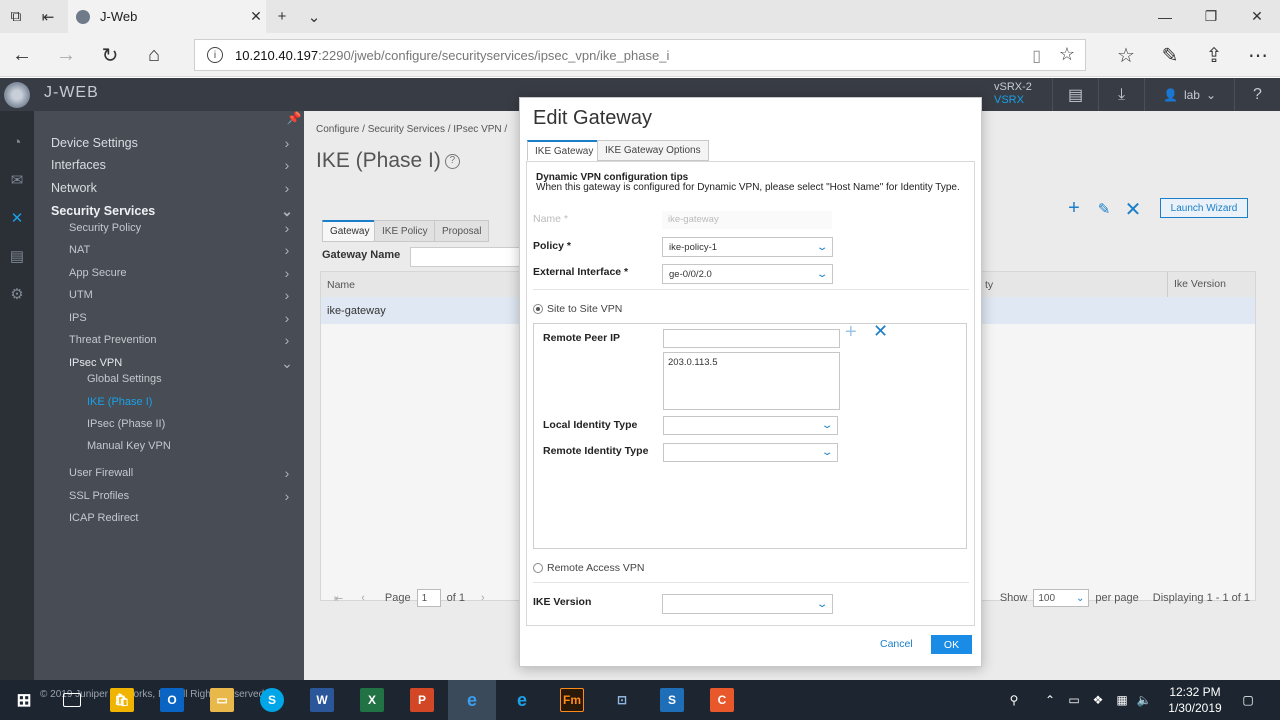  Describe the element at coordinates (172, 700) in the screenshot. I see `outlook-icon: O` at that location.